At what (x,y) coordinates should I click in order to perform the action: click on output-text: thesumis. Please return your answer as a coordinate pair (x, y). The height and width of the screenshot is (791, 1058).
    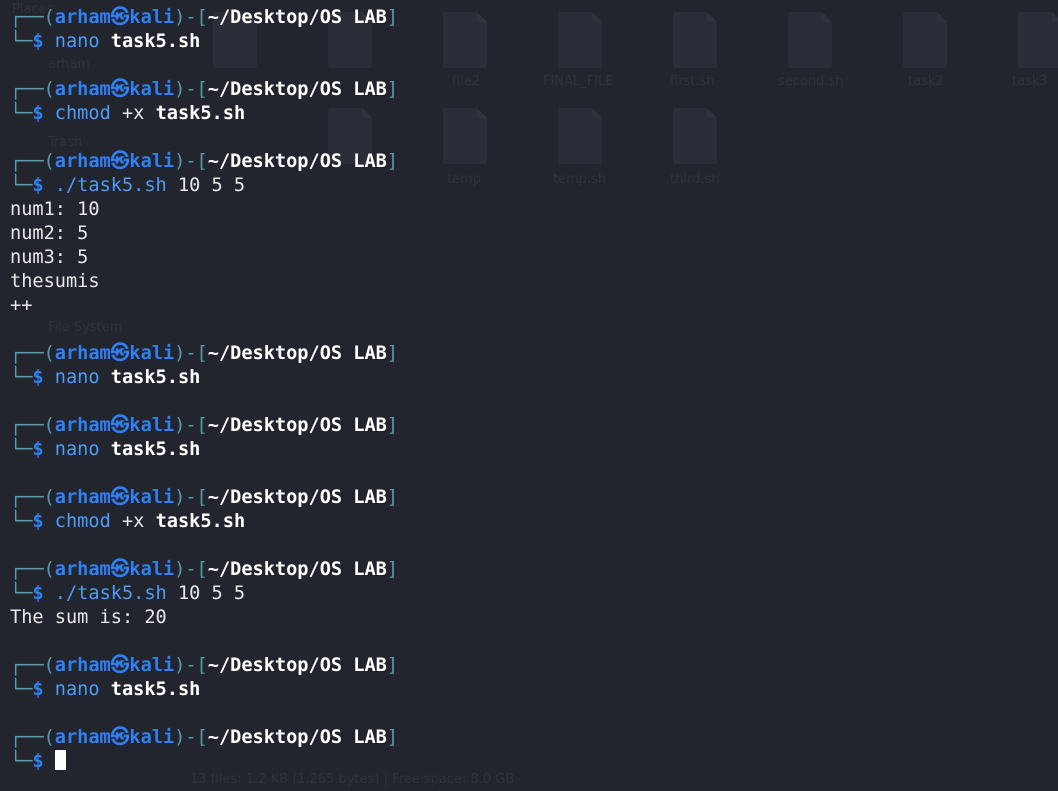
    Looking at the image, I should click on (55, 281).